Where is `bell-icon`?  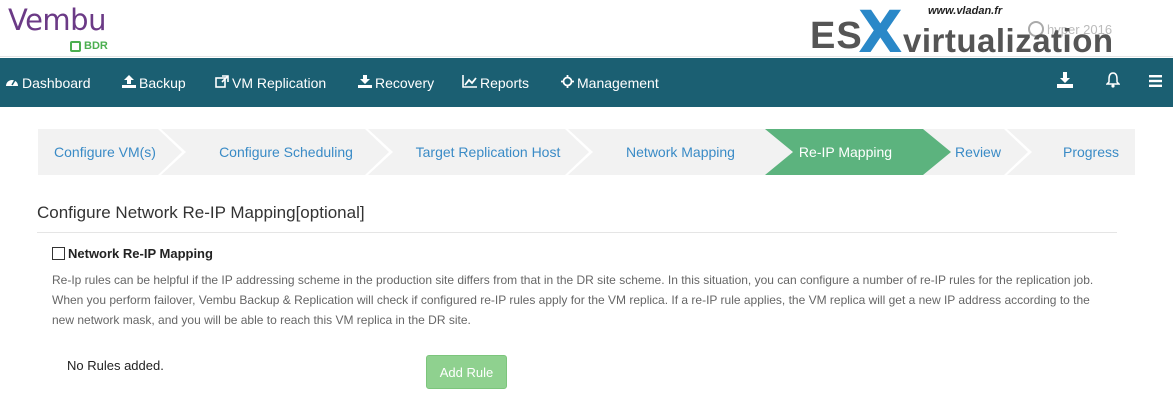 bell-icon is located at coordinates (1113, 82).